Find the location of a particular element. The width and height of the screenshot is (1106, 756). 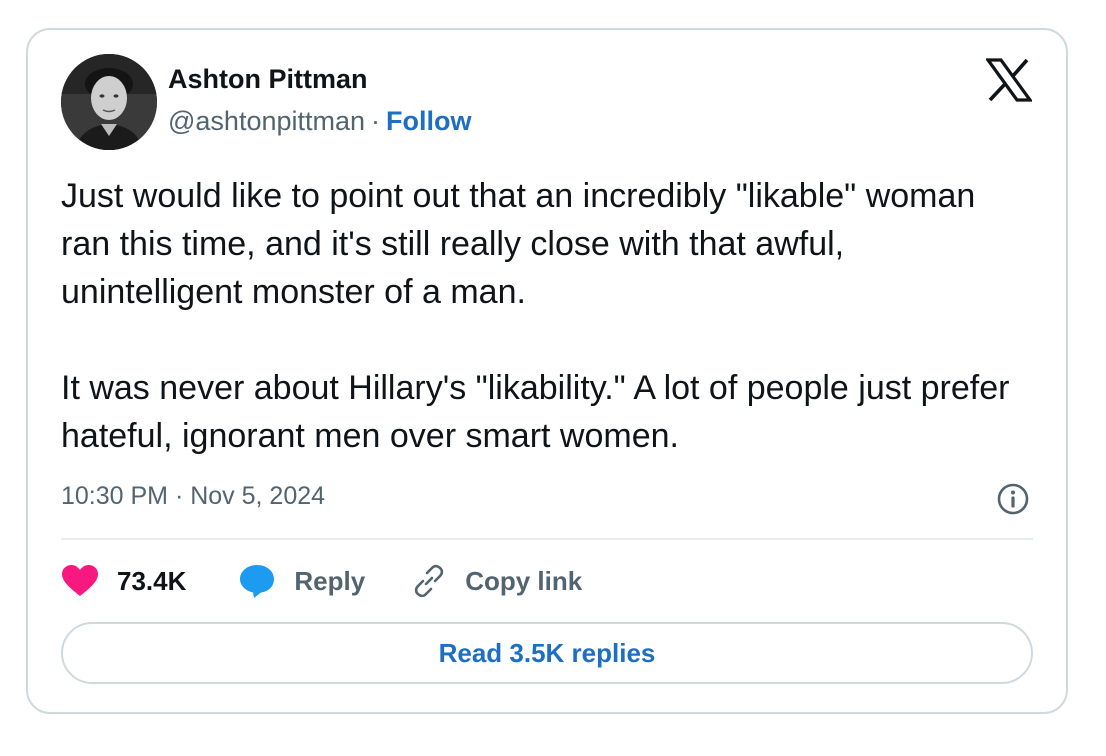

avatar-photo-icon is located at coordinates (109, 102).